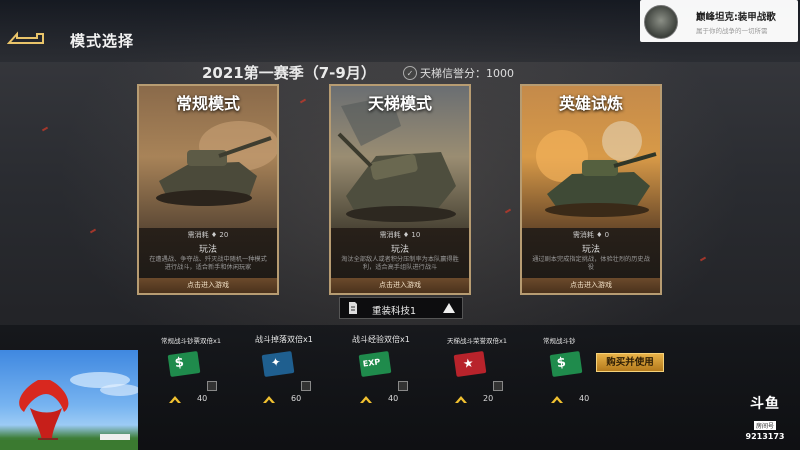 Image resolution: width=800 pixels, height=450 pixels. What do you see at coordinates (381, 339) in the screenshot?
I see `item-title: 战斗经验双倍x1` at bounding box center [381, 339].